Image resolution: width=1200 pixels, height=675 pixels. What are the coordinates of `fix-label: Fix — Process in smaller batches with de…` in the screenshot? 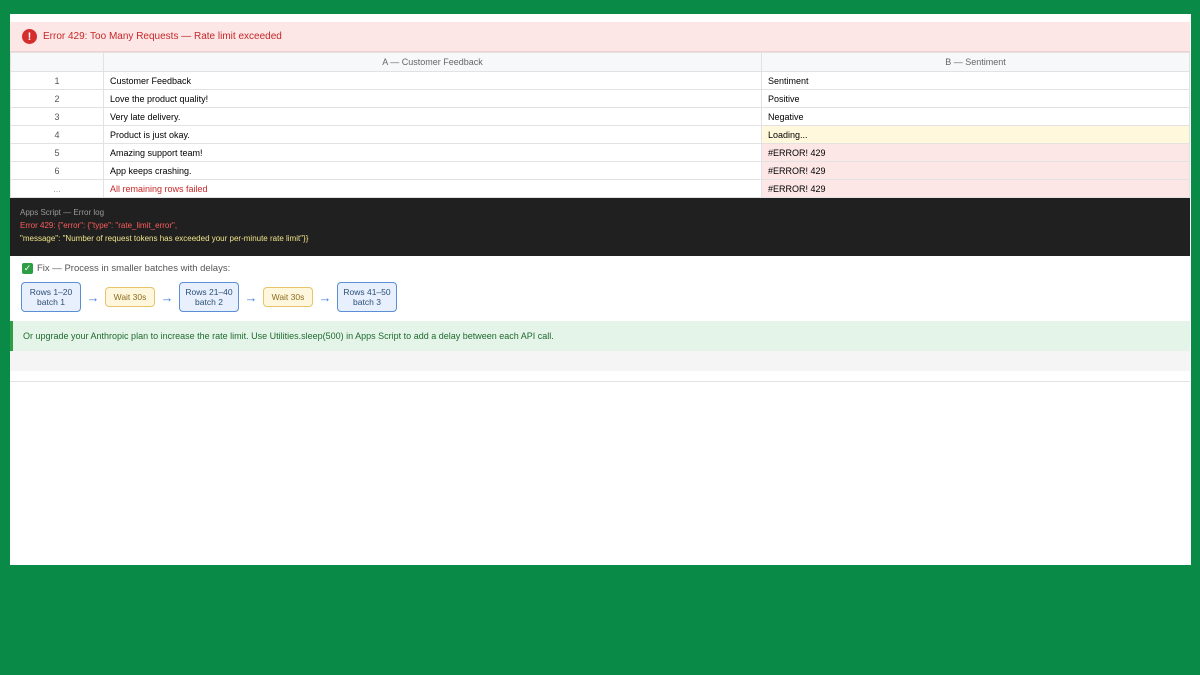 It's located at (134, 268).